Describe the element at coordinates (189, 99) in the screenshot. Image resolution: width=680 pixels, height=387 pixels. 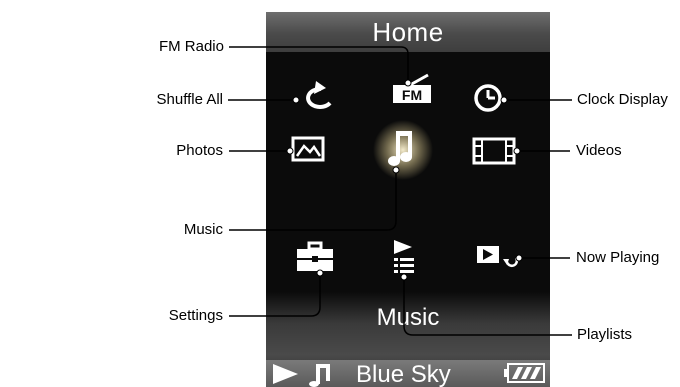
I see `callout-label-shuffle-all: Shuffle All` at that location.